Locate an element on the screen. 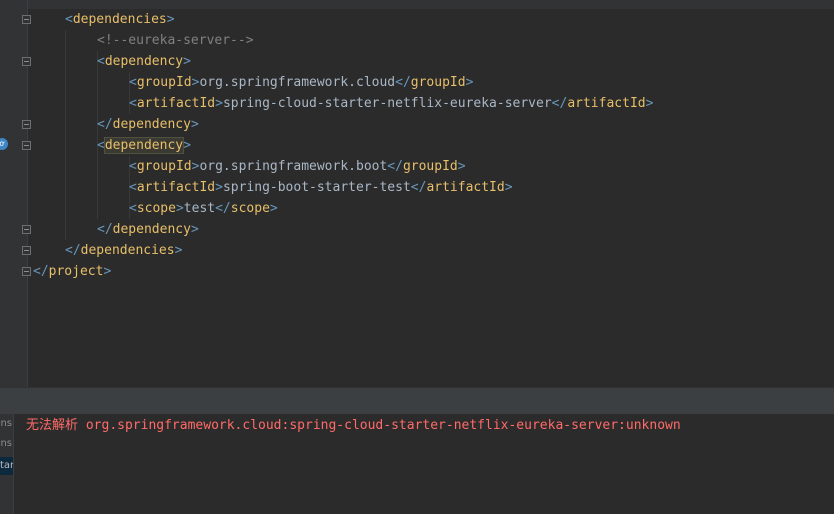 The height and width of the screenshot is (514, 834). code-line: </dependencies> is located at coordinates (123, 250).